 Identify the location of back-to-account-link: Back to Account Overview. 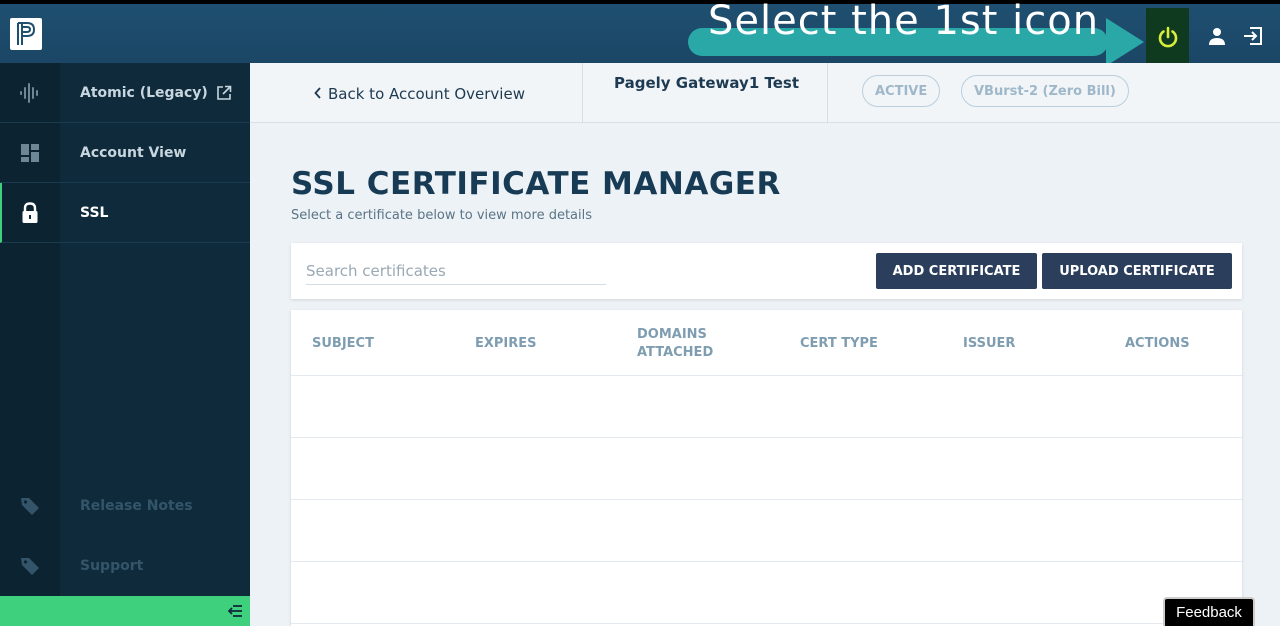
(419, 94).